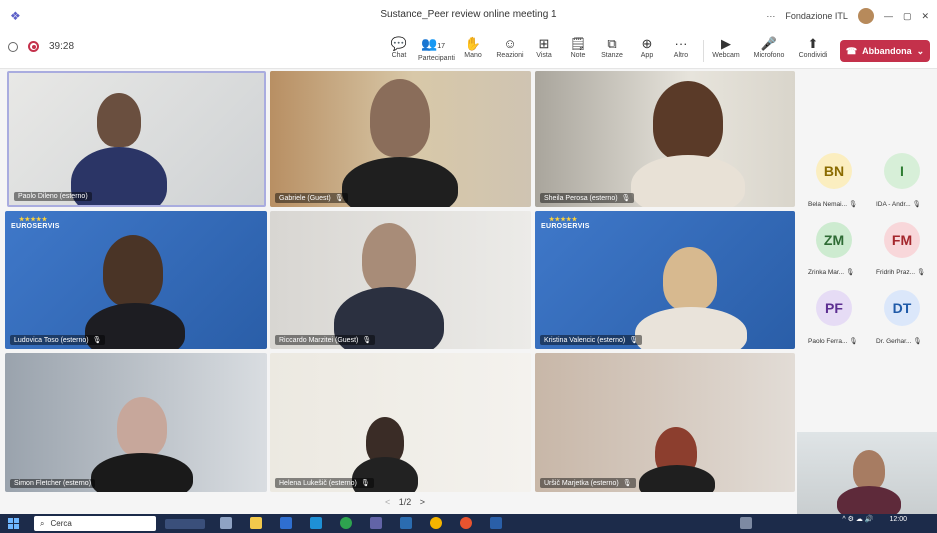  Describe the element at coordinates (226, 523) in the screenshot. I see `task-view-icon` at that location.